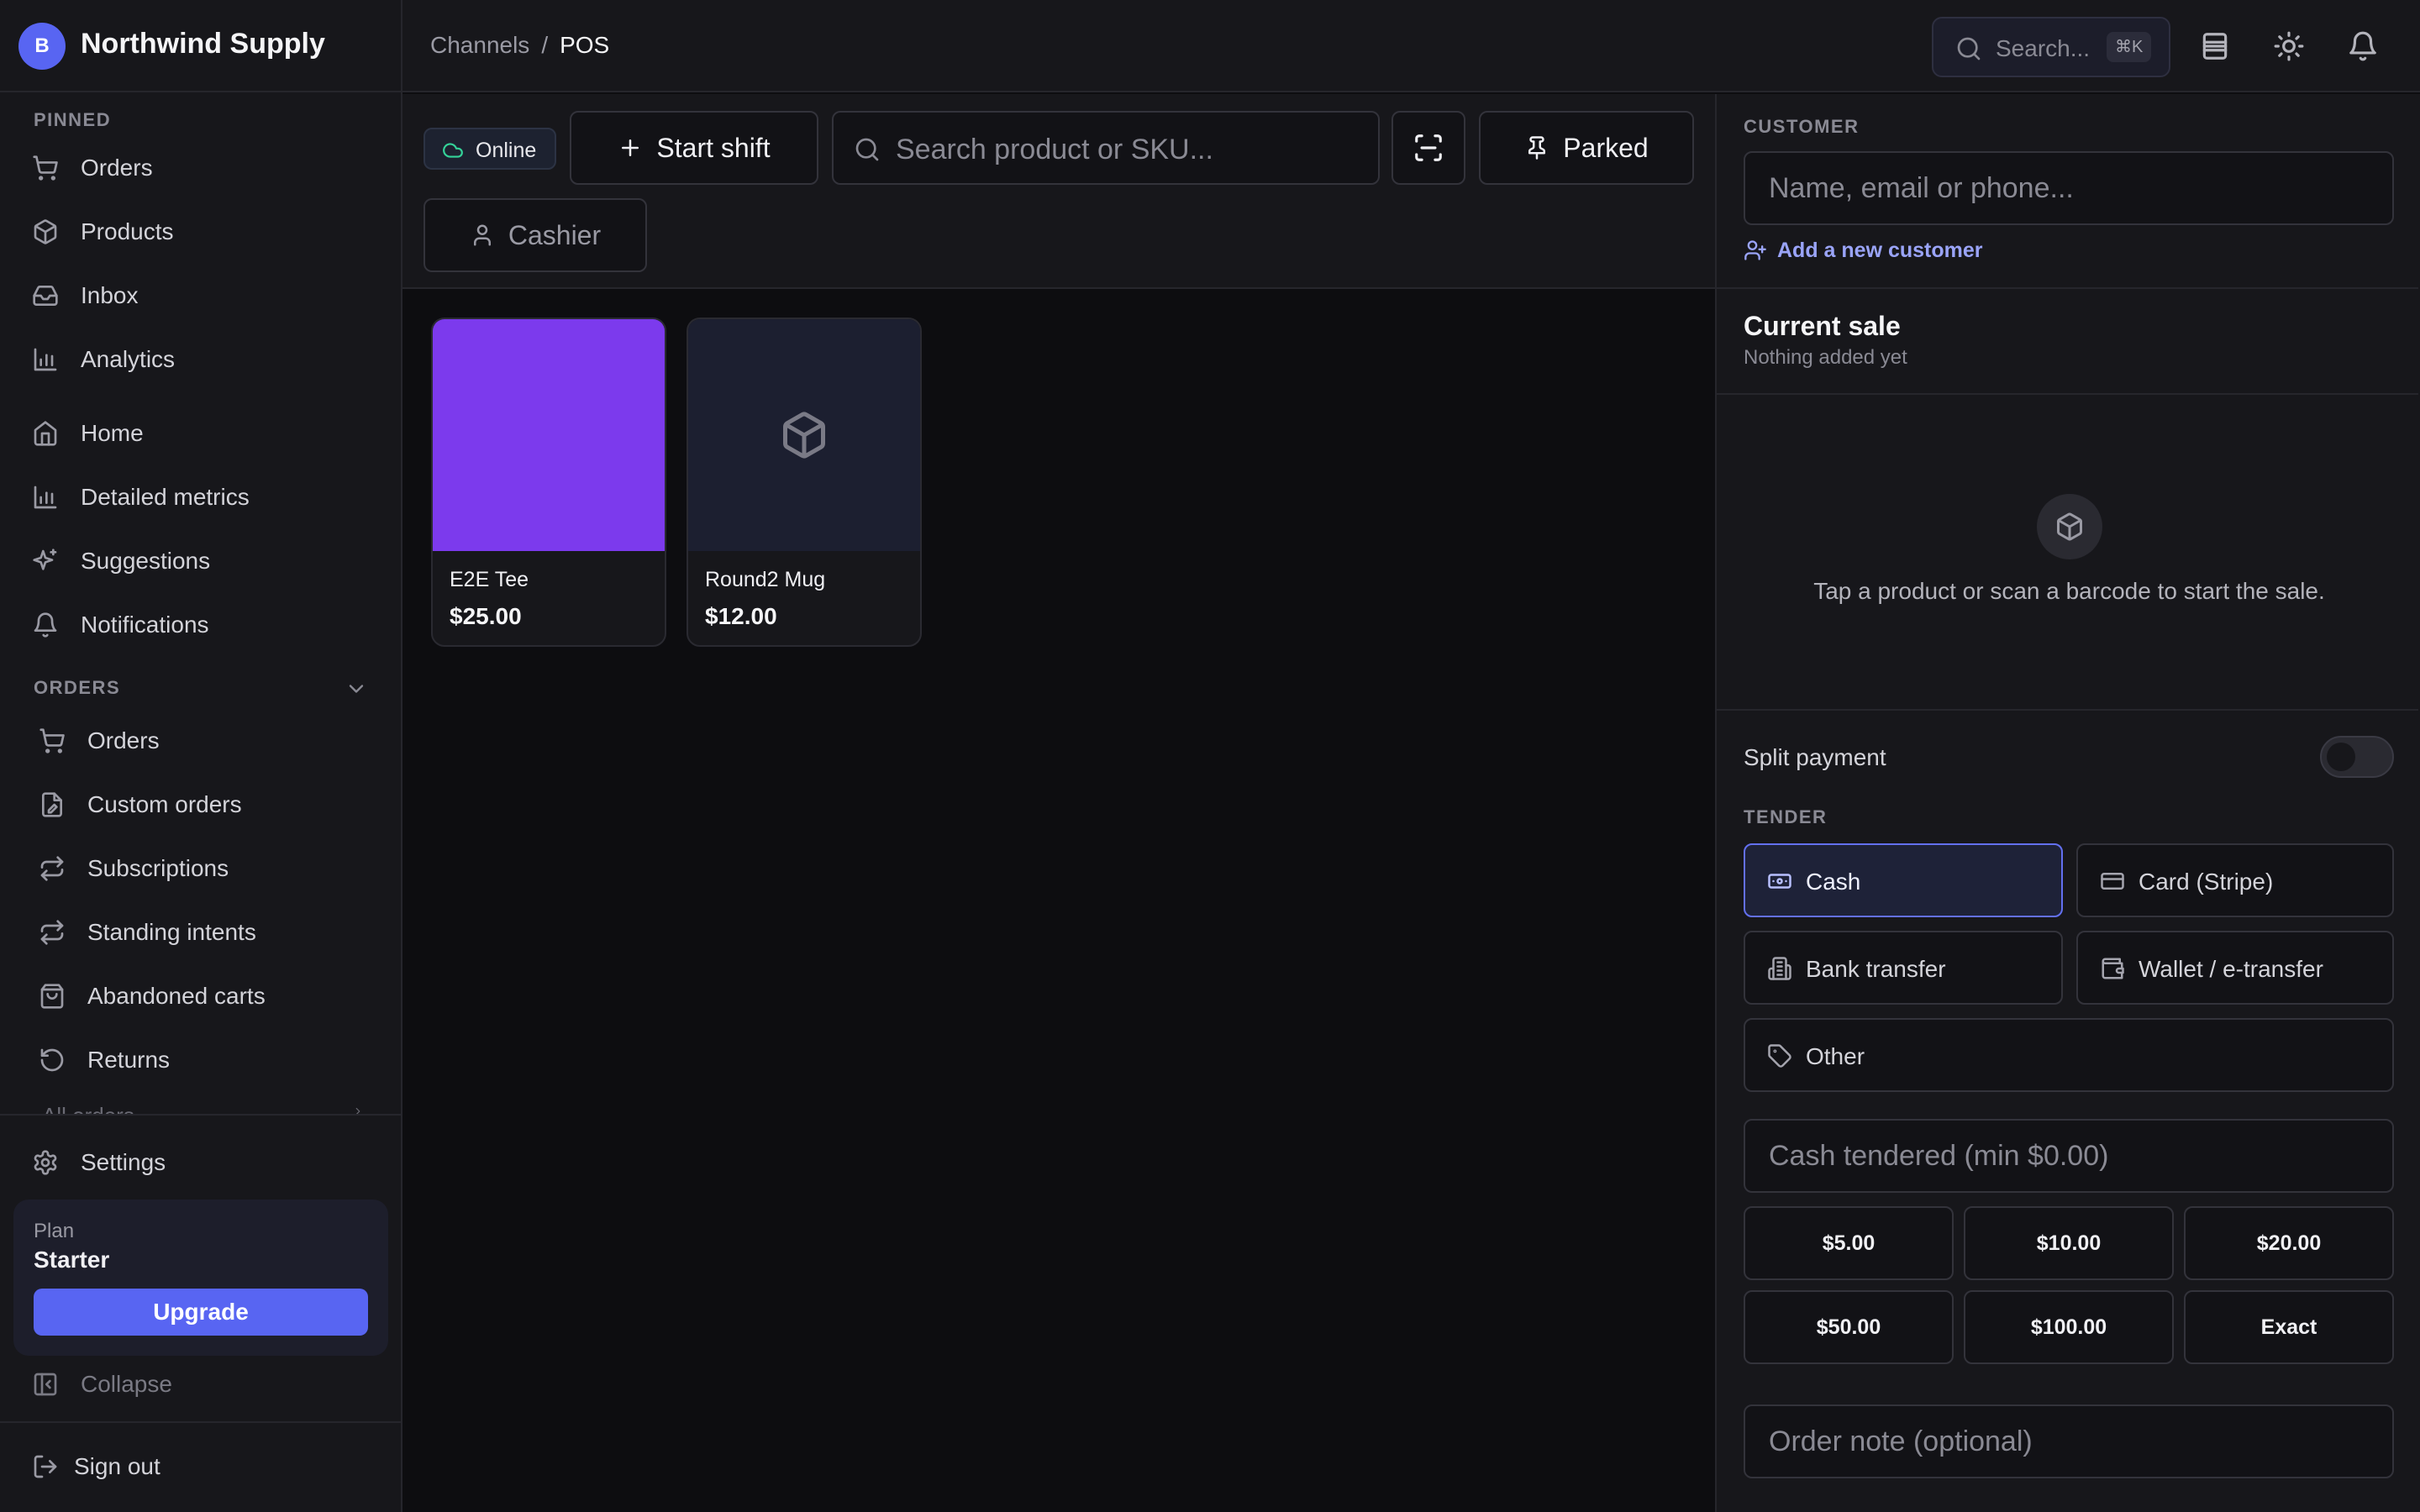 Image resolution: width=2420 pixels, height=1512 pixels. I want to click on parked-sales-button: Parked, so click(1587, 148).